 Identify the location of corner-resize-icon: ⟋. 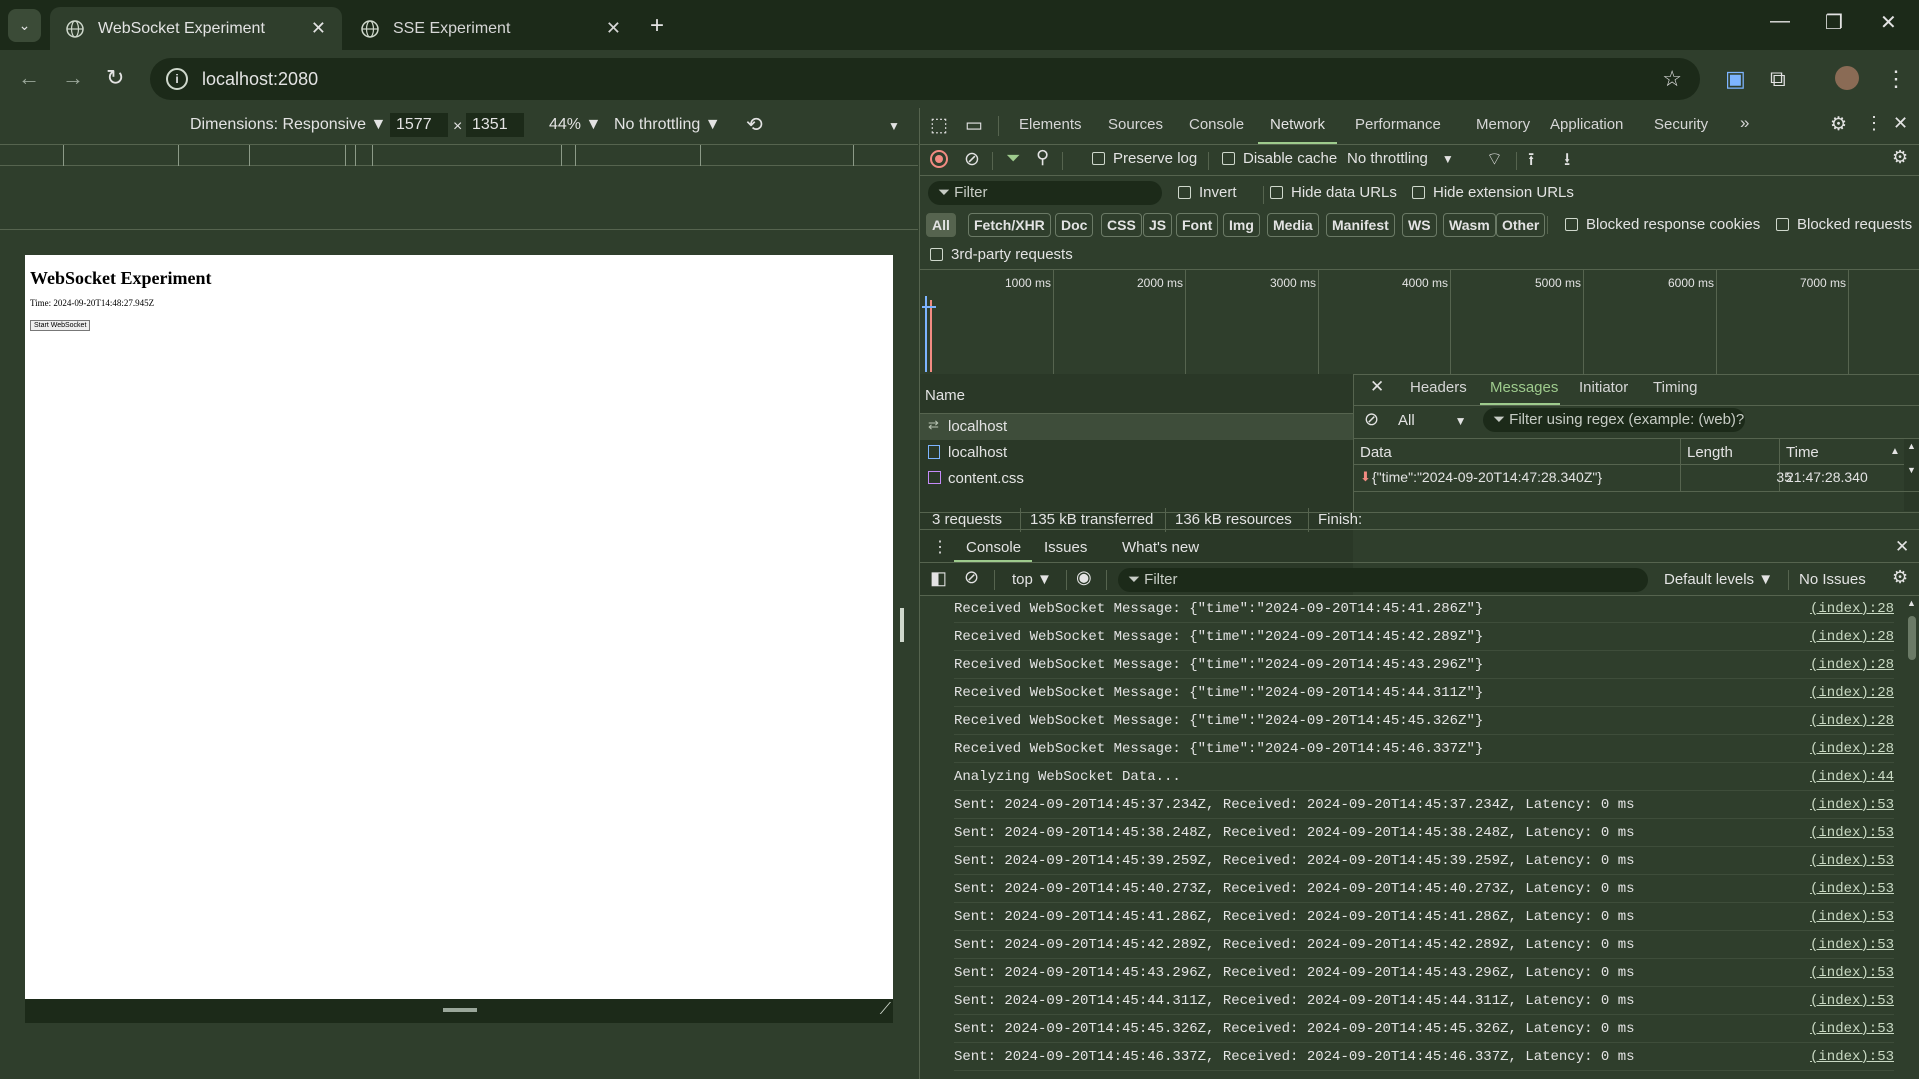
(885, 1010).